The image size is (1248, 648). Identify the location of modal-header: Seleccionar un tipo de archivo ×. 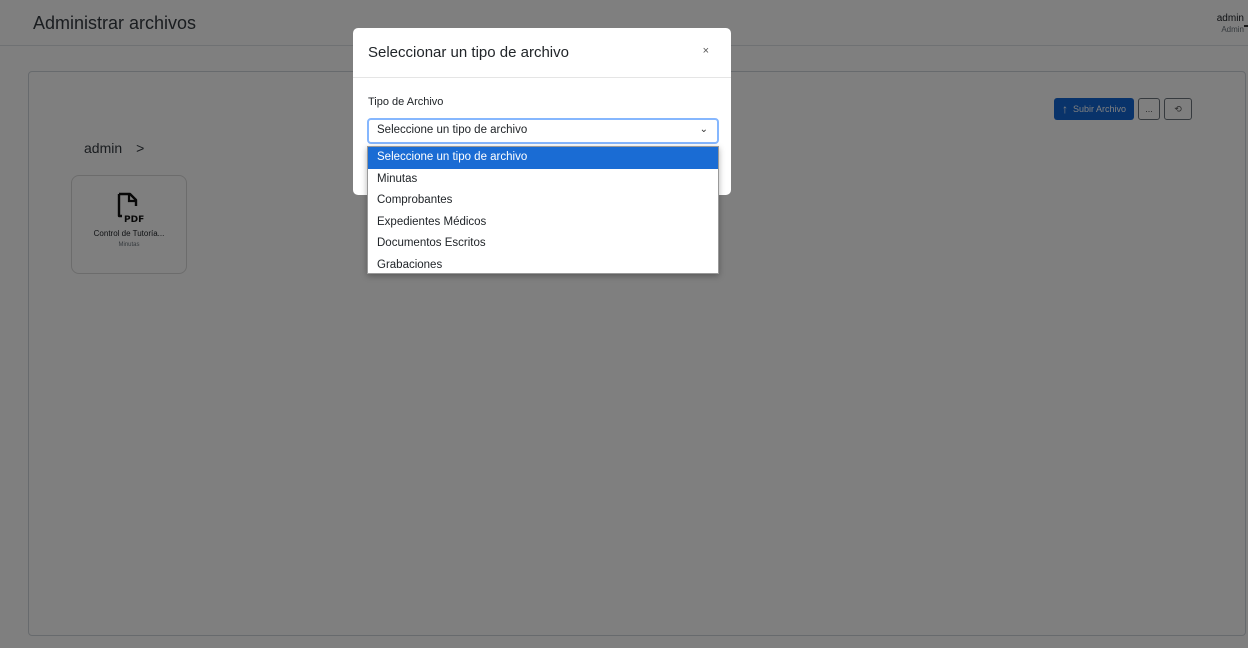
(542, 53).